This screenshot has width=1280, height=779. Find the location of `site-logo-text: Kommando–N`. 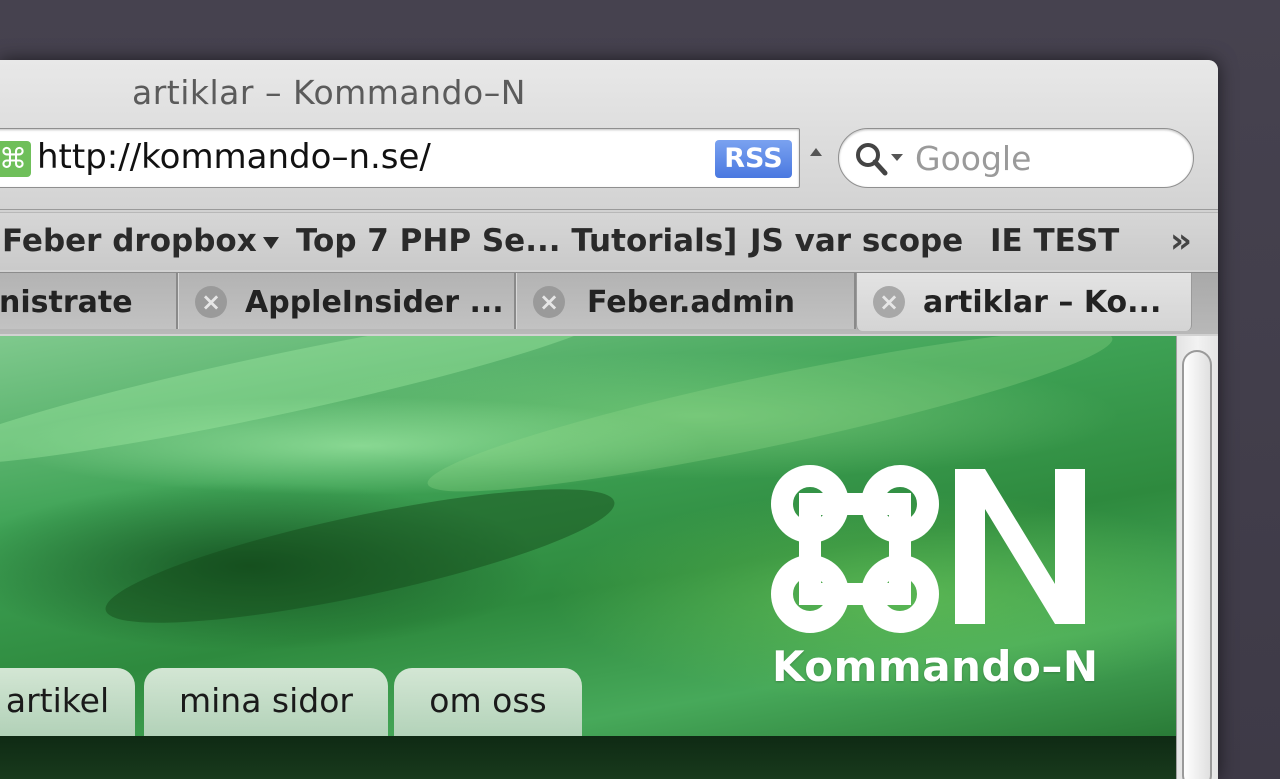

site-logo-text: Kommando–N is located at coordinates (935, 666).